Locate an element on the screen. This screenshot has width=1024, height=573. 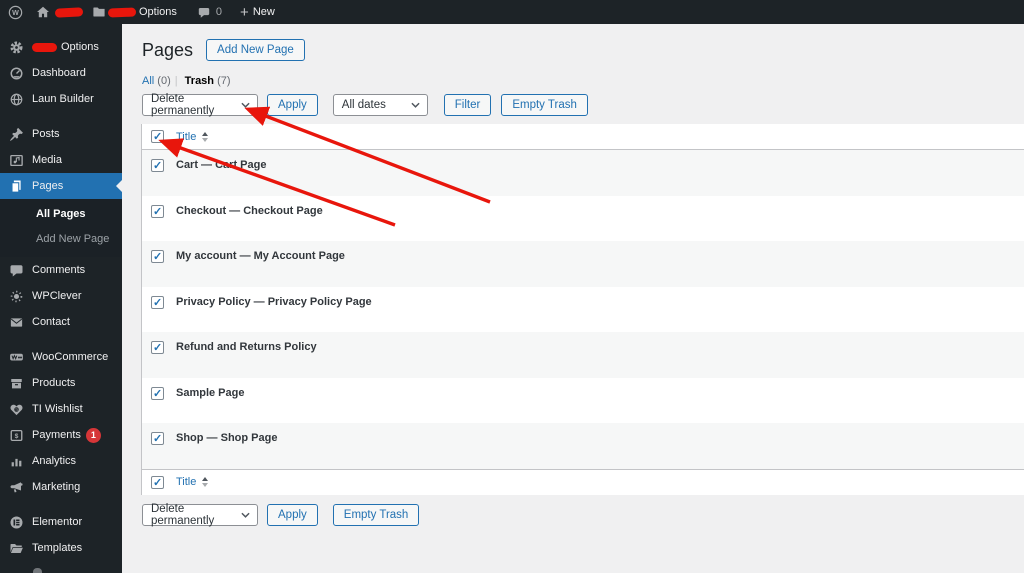
sidebar-item-ti-wishlist: TI TI Wishlist is located at coordinates (61, 409).